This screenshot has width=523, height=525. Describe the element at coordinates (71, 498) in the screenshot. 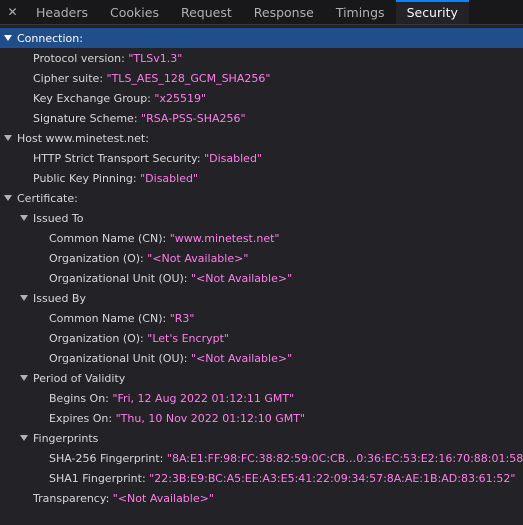

I see `row-key: Transparency:` at that location.